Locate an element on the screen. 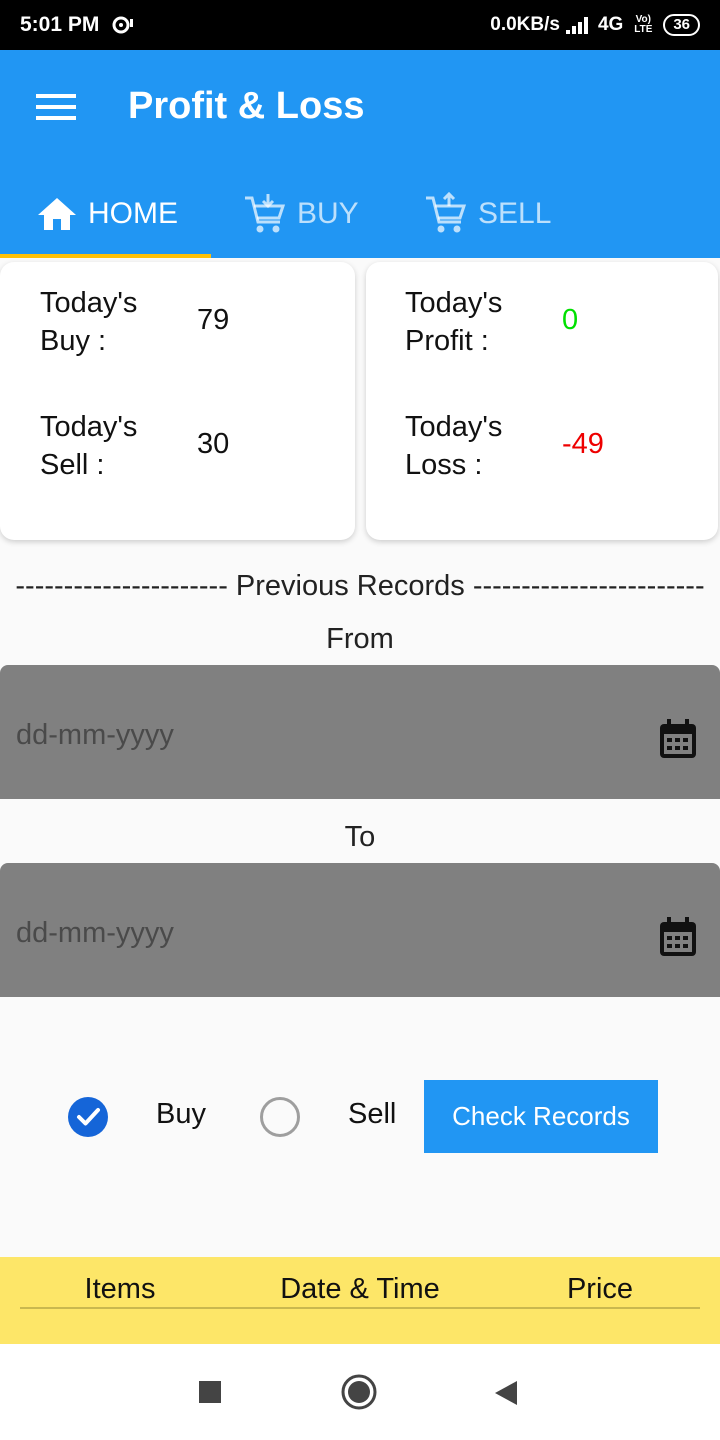  to-label: To is located at coordinates (360, 837).